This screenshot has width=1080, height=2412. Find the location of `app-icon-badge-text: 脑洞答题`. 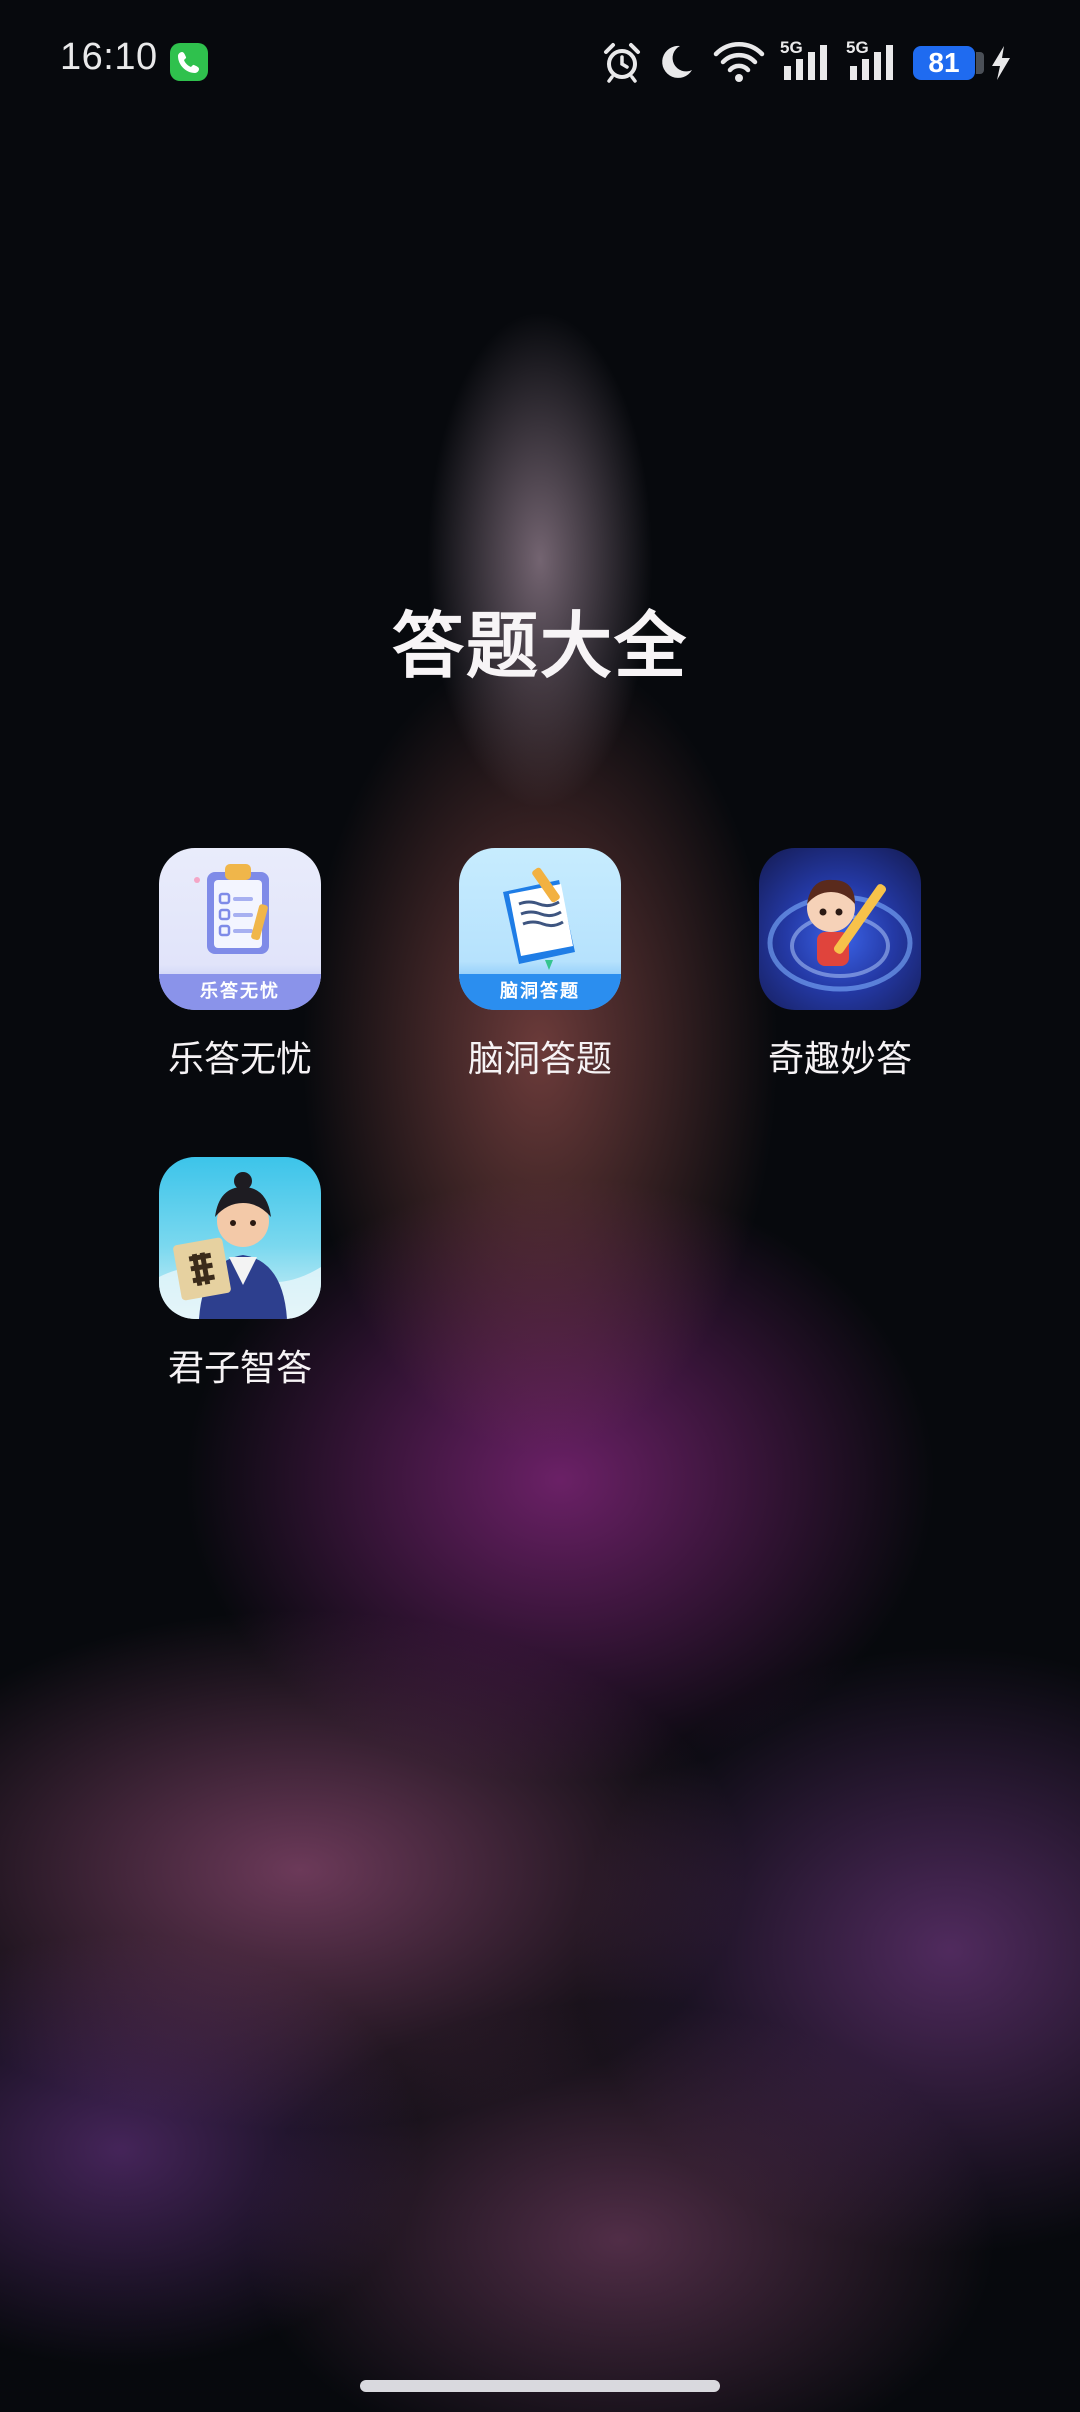

app-icon-badge-text: 脑洞答题 is located at coordinates (540, 992).